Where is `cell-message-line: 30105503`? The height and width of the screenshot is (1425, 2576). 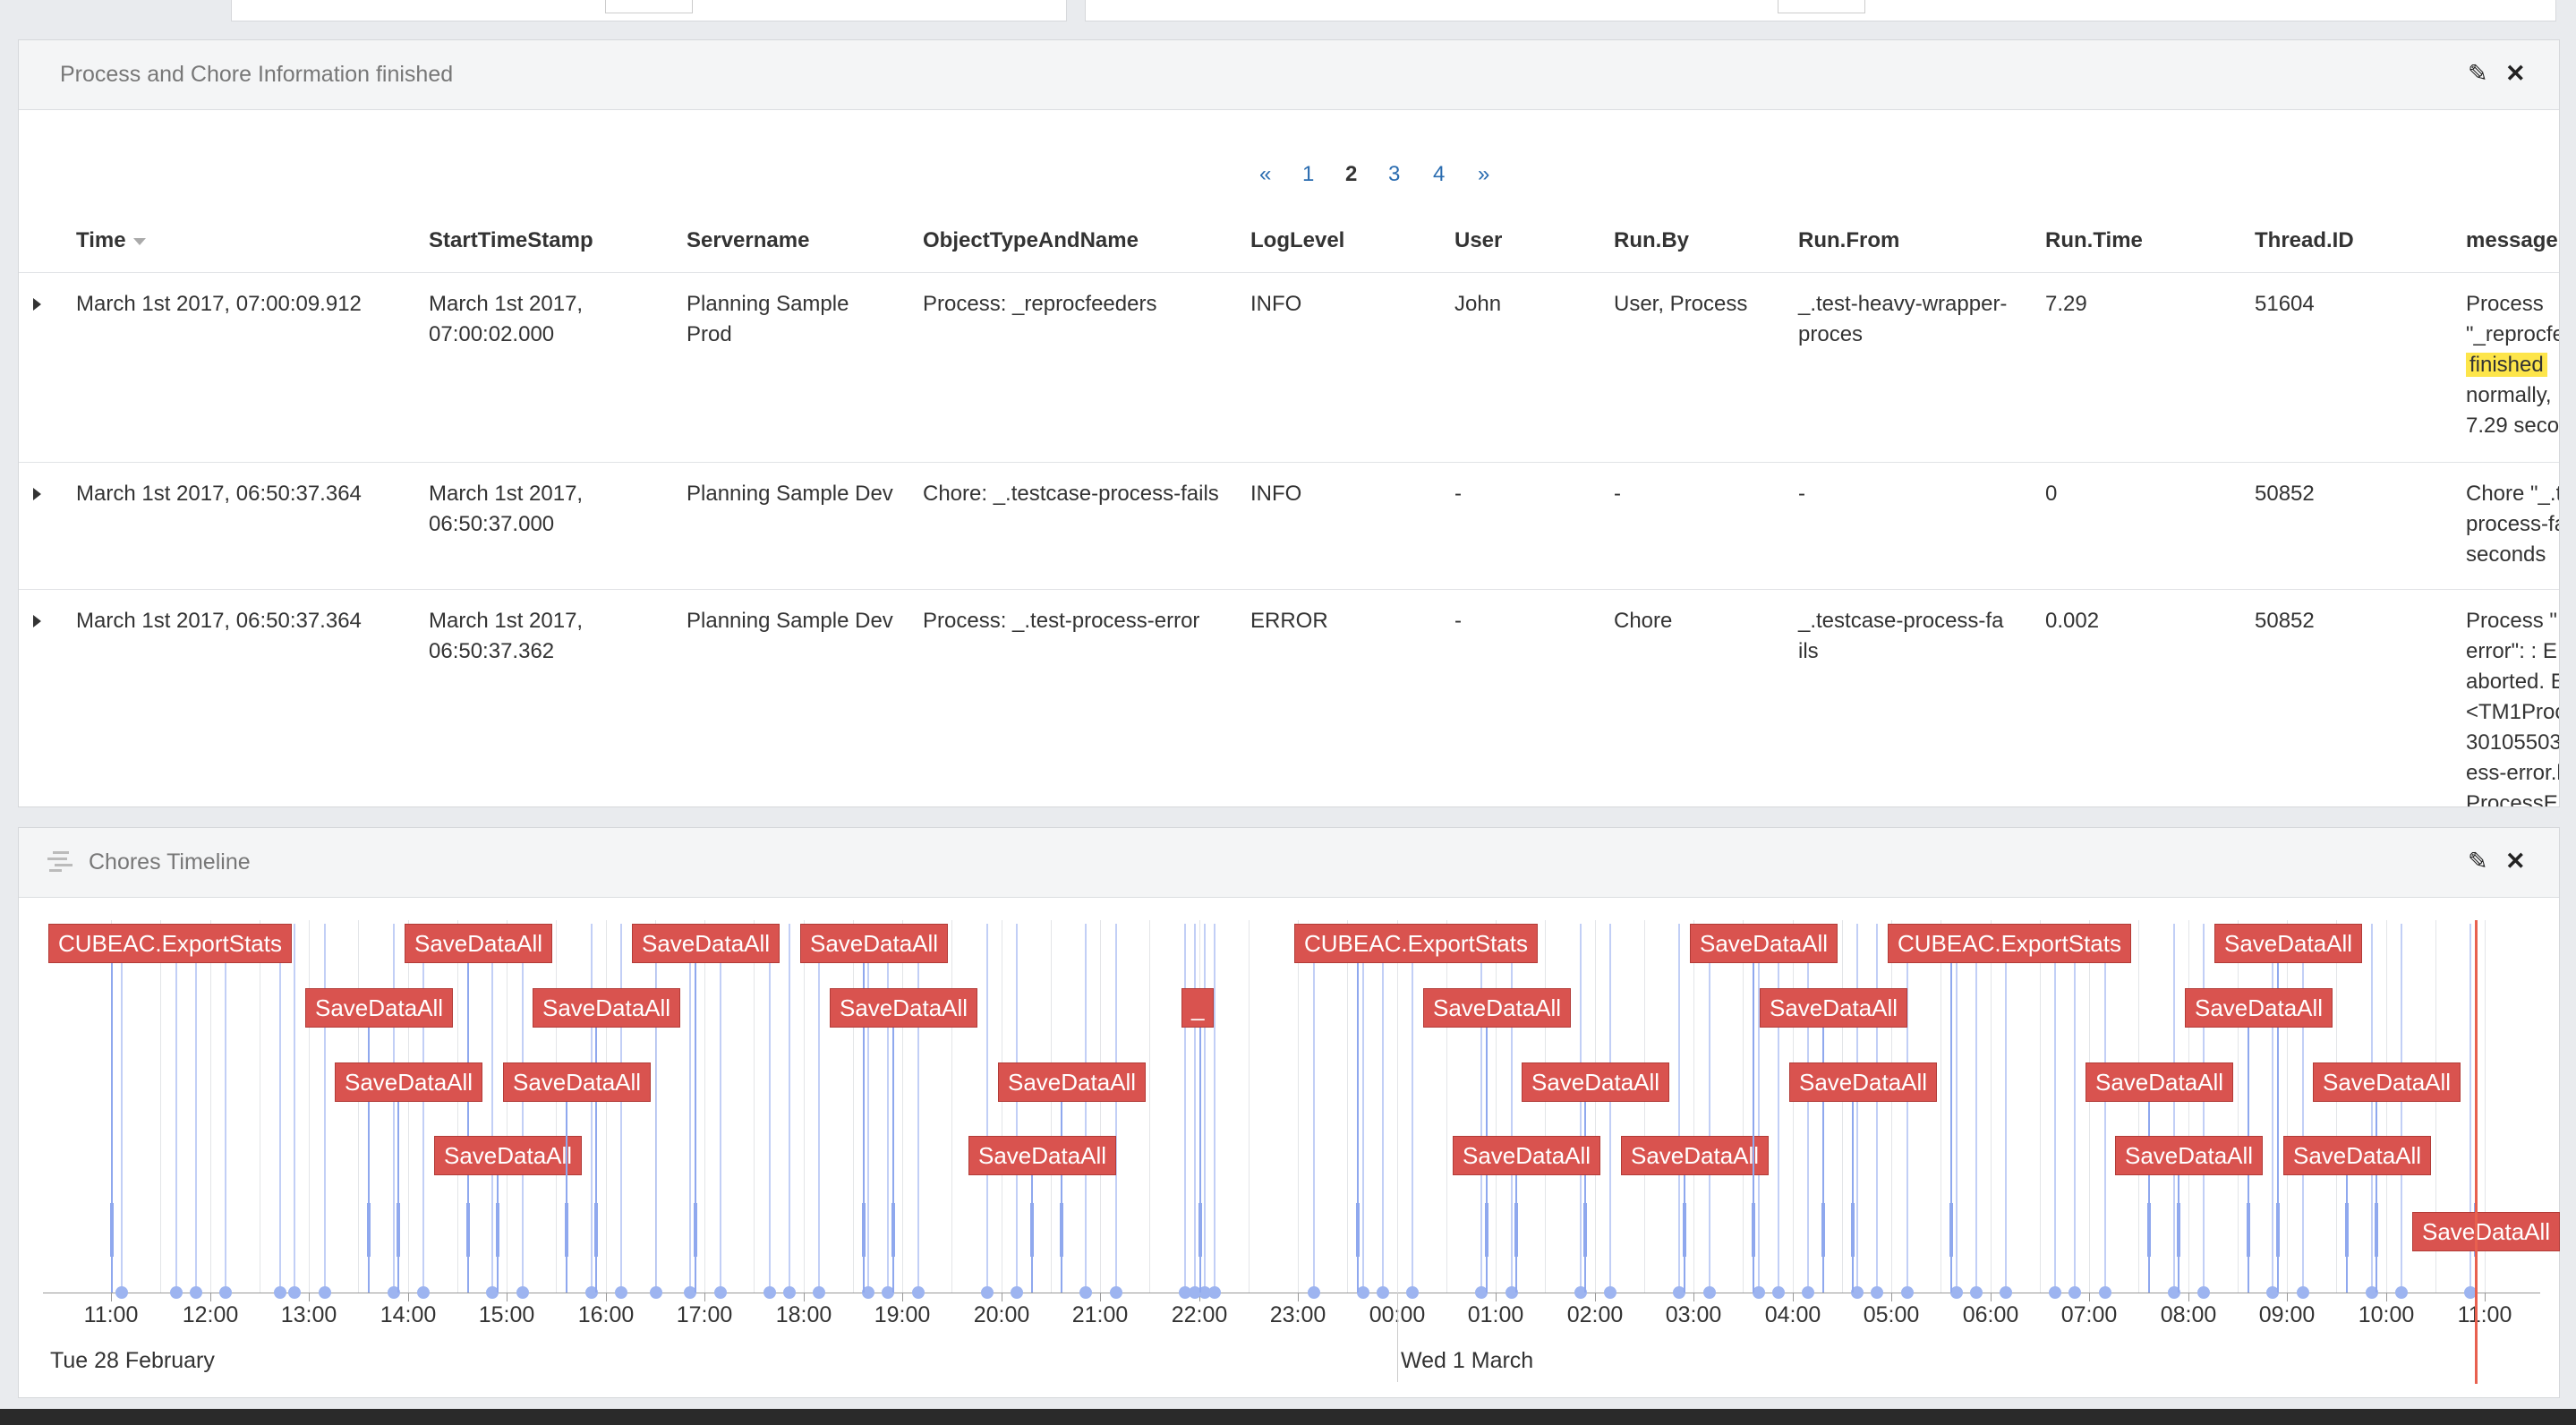
cell-message-line: 30105503 is located at coordinates (2513, 742).